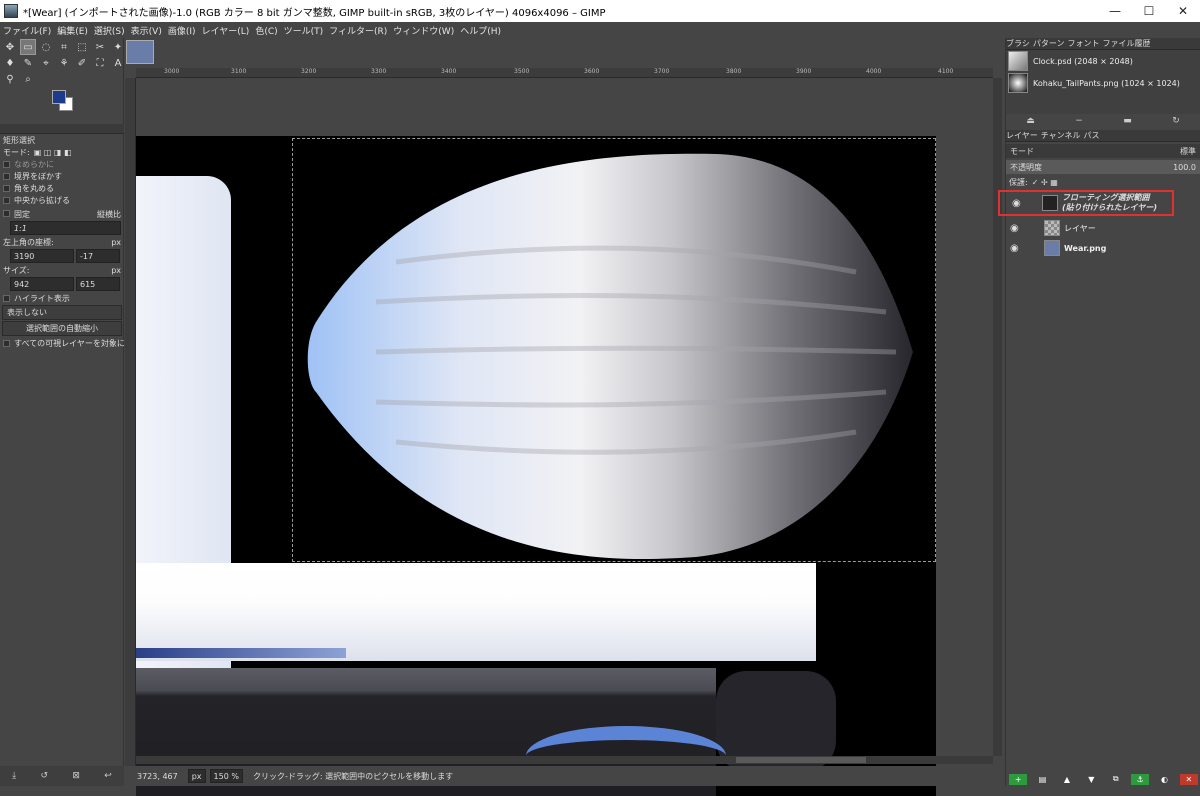 The height and width of the screenshot is (796, 1200). Describe the element at coordinates (46, 47) in the screenshot. I see `free-select-tool-icon: ◌` at that location.